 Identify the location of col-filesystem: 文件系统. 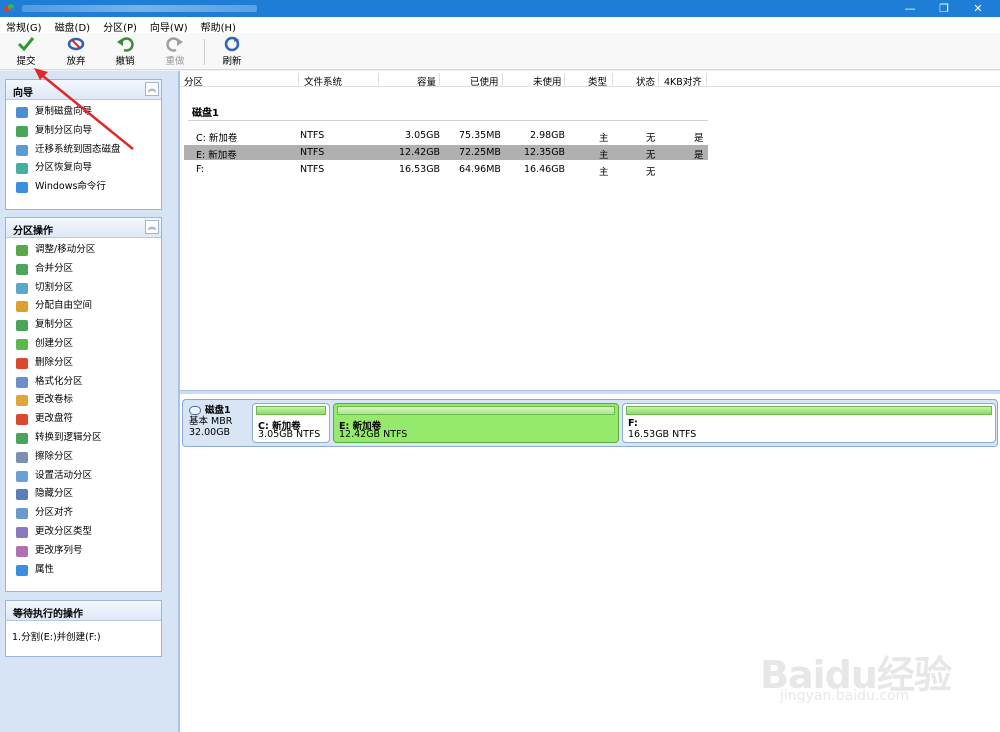
(323, 81).